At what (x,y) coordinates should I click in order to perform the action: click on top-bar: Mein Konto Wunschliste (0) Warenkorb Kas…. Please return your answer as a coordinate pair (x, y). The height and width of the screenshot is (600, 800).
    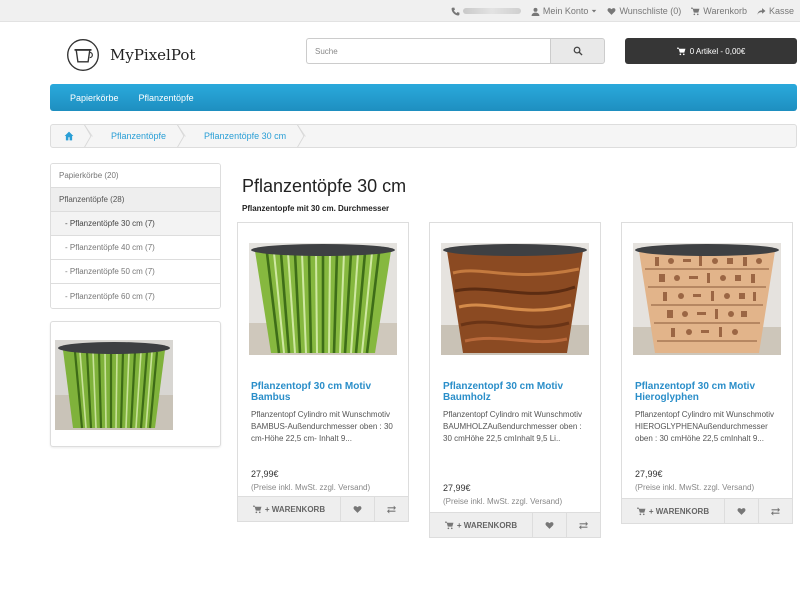
    Looking at the image, I should click on (400, 11).